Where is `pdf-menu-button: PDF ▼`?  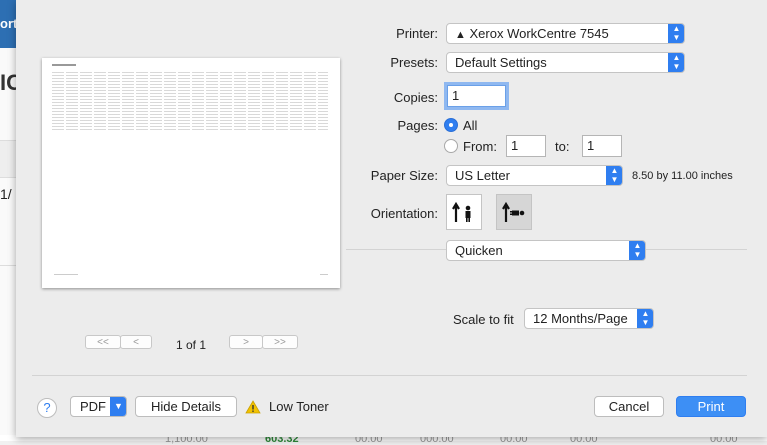 pdf-menu-button: PDF ▼ is located at coordinates (98, 406).